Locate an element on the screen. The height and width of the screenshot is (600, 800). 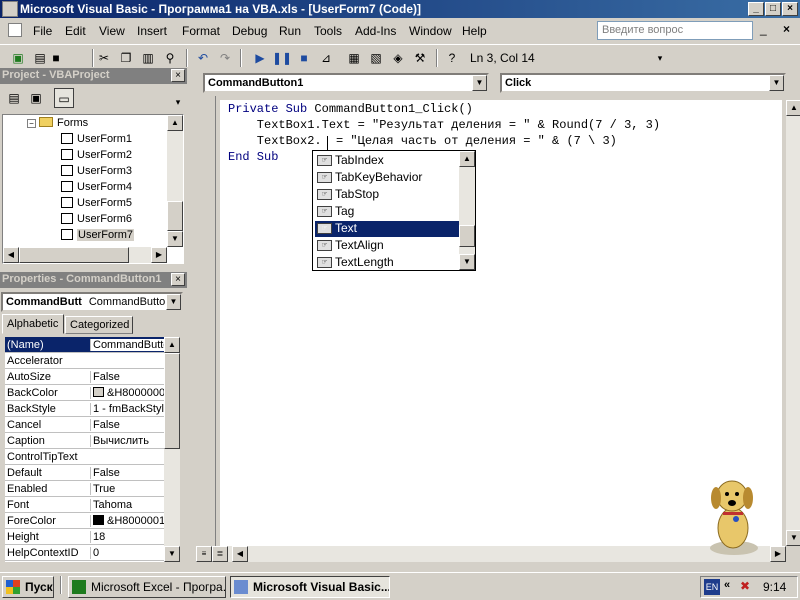
menu-file: File is located at coordinates (42, 31).